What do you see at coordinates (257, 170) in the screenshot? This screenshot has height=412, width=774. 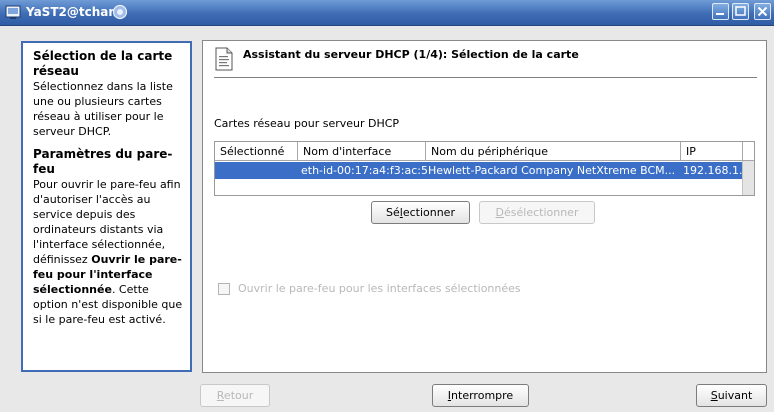 I see `cell-selected` at bounding box center [257, 170].